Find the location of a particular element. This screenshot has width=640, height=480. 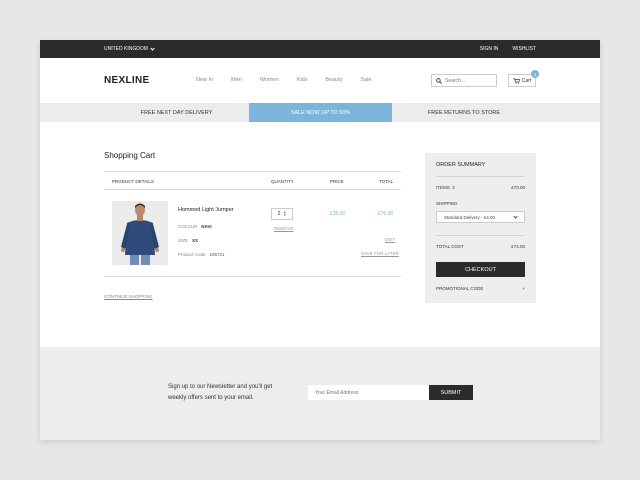

product-size: SIZE XS is located at coordinates (188, 240).